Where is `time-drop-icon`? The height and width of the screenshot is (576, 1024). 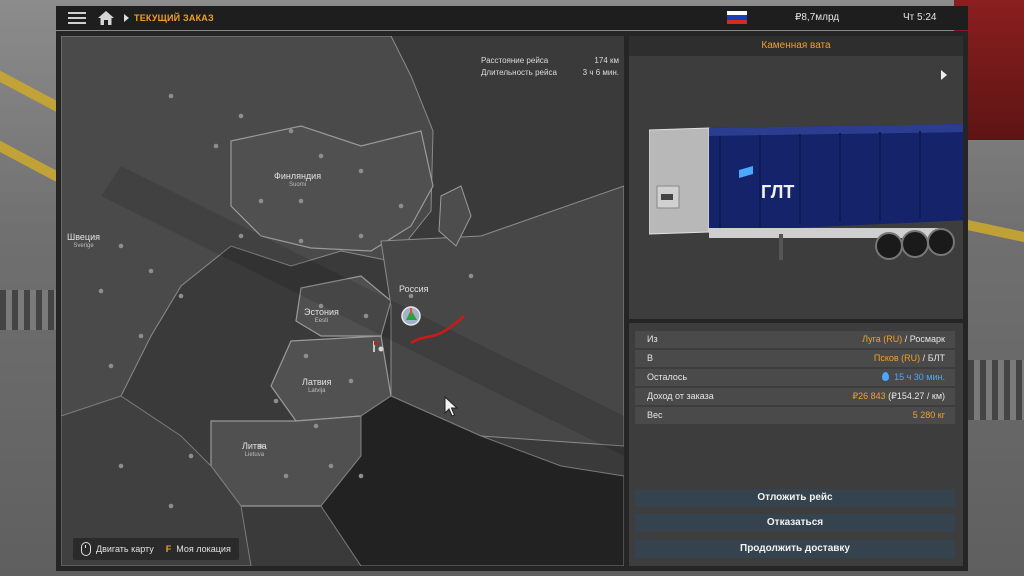 time-drop-icon is located at coordinates (886, 376).